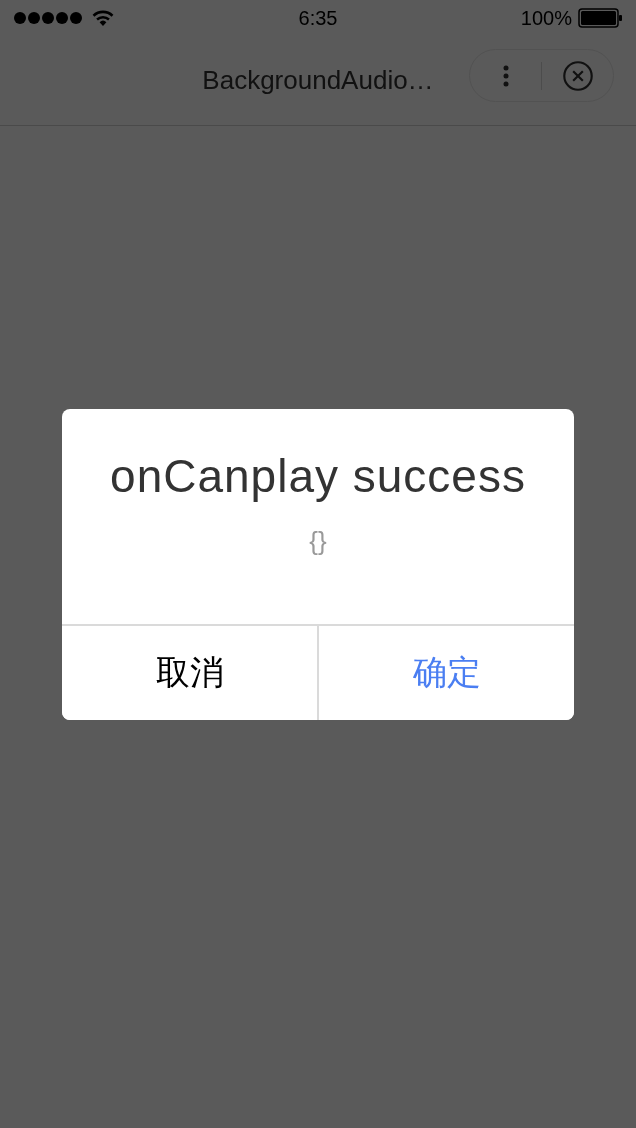 The height and width of the screenshot is (1128, 636). Describe the element at coordinates (546, 18) in the screenshot. I see `battery-percent: 100%` at that location.